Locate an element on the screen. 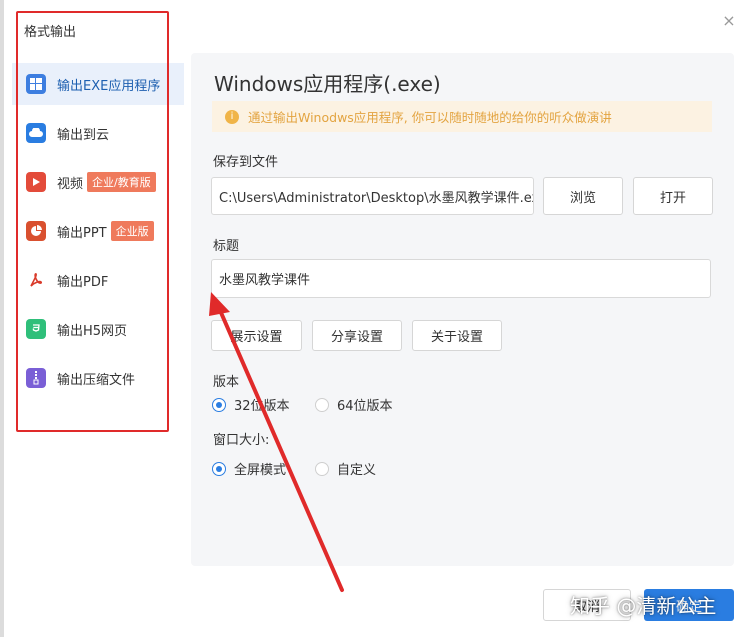  page-title: Windows应用程序(.exe) is located at coordinates (327, 84).